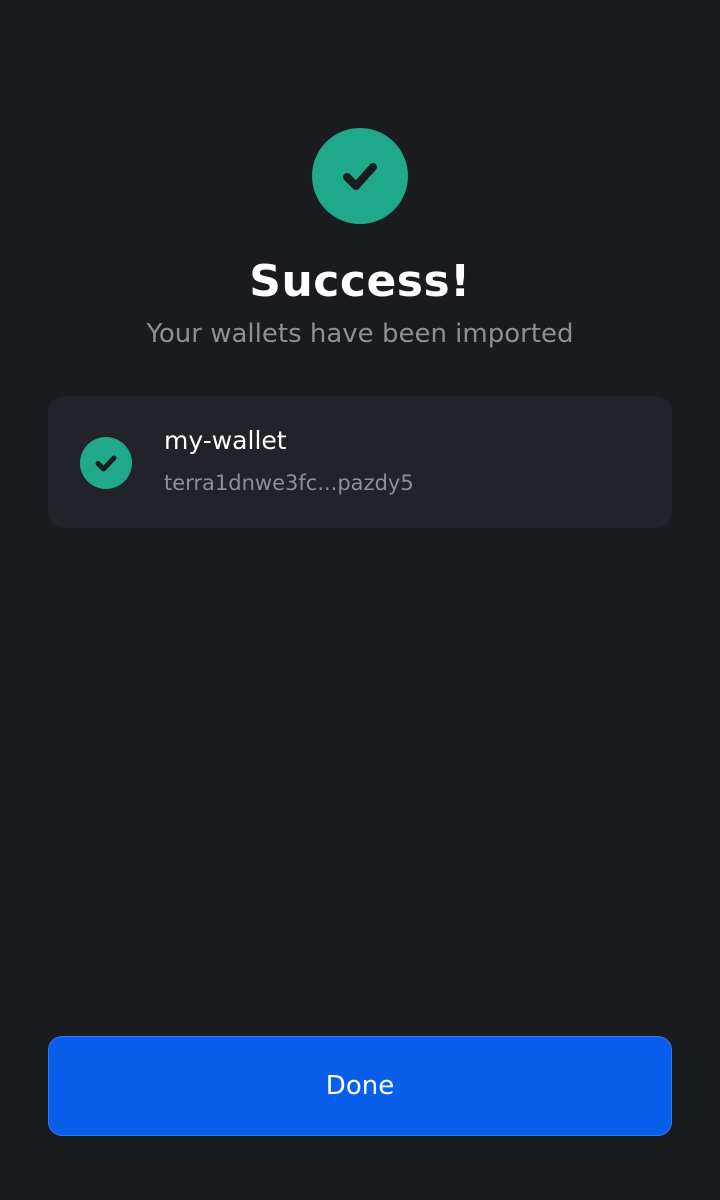  What do you see at coordinates (360, 462) in the screenshot?
I see `wallet-card: my-wallet terra1dnwe3fc...pazdy5` at bounding box center [360, 462].